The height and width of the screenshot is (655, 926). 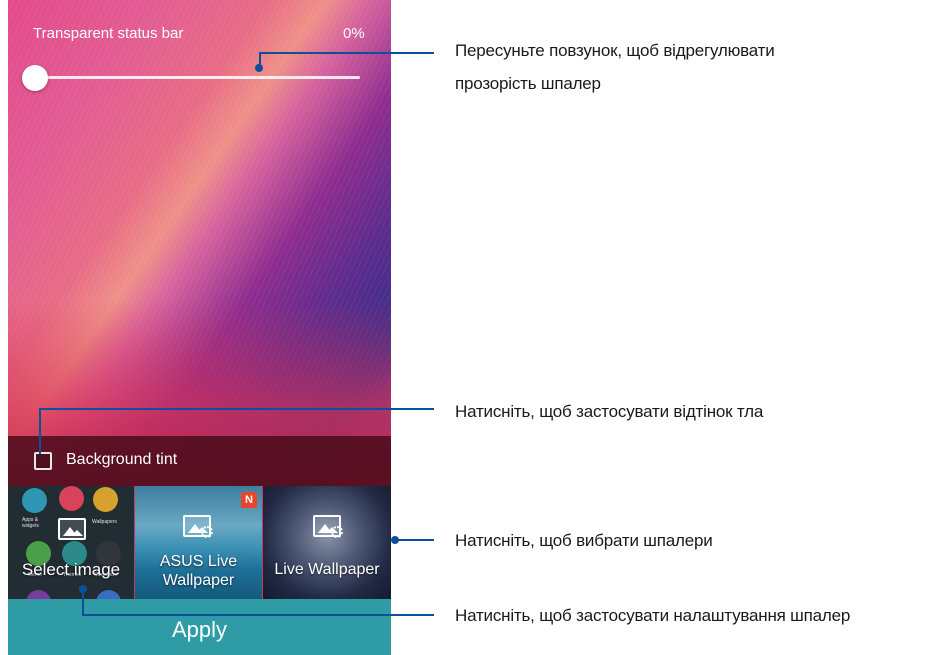 I want to click on background-tint-label: Background tint, so click(x=122, y=459).